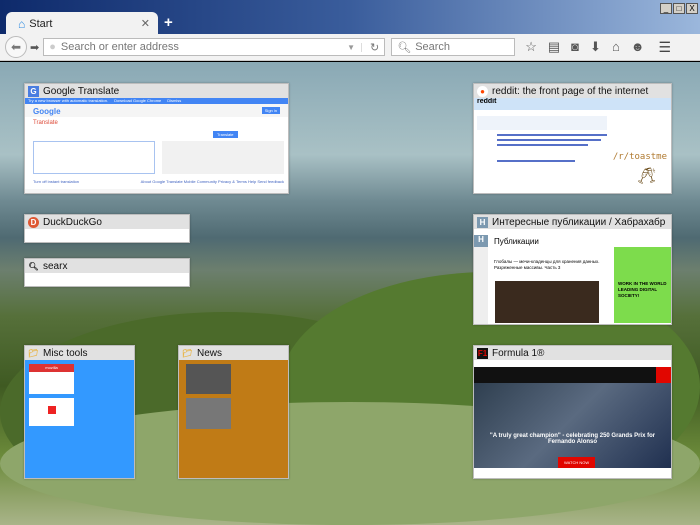  What do you see at coordinates (174, 100) in the screenshot?
I see `banner-dismiss: Dismiss` at bounding box center [174, 100].